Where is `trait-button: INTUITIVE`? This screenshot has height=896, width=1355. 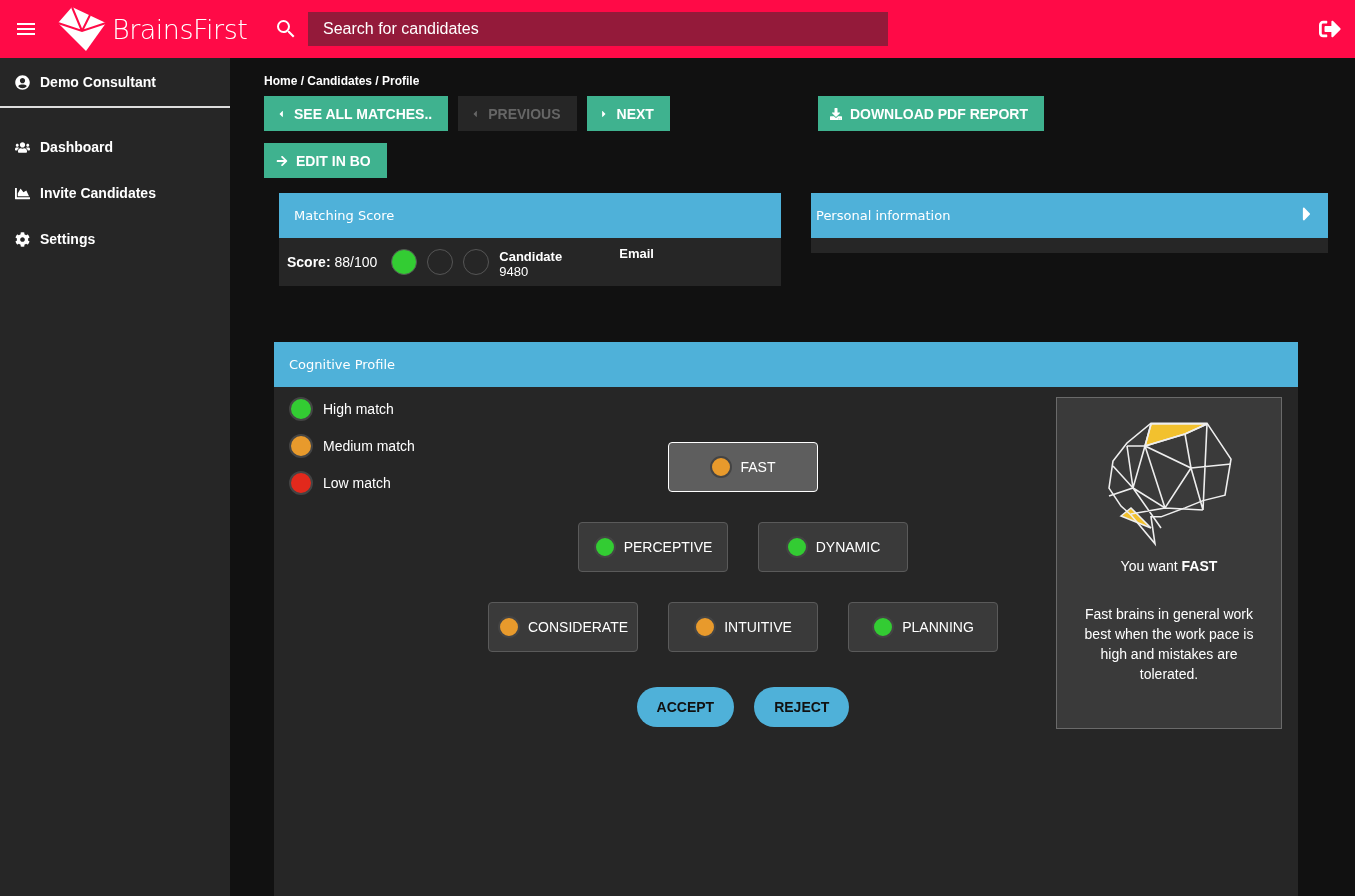 trait-button: INTUITIVE is located at coordinates (743, 627).